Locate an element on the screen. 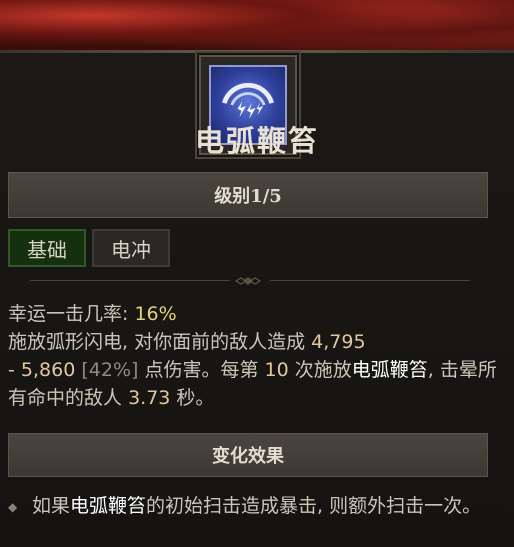 This screenshot has height=547, width=514. effect-bullet: ◆ 如果电弧鞭笞的初始扫击造成暴击, 则额外扫击一次。 is located at coordinates (253, 506).